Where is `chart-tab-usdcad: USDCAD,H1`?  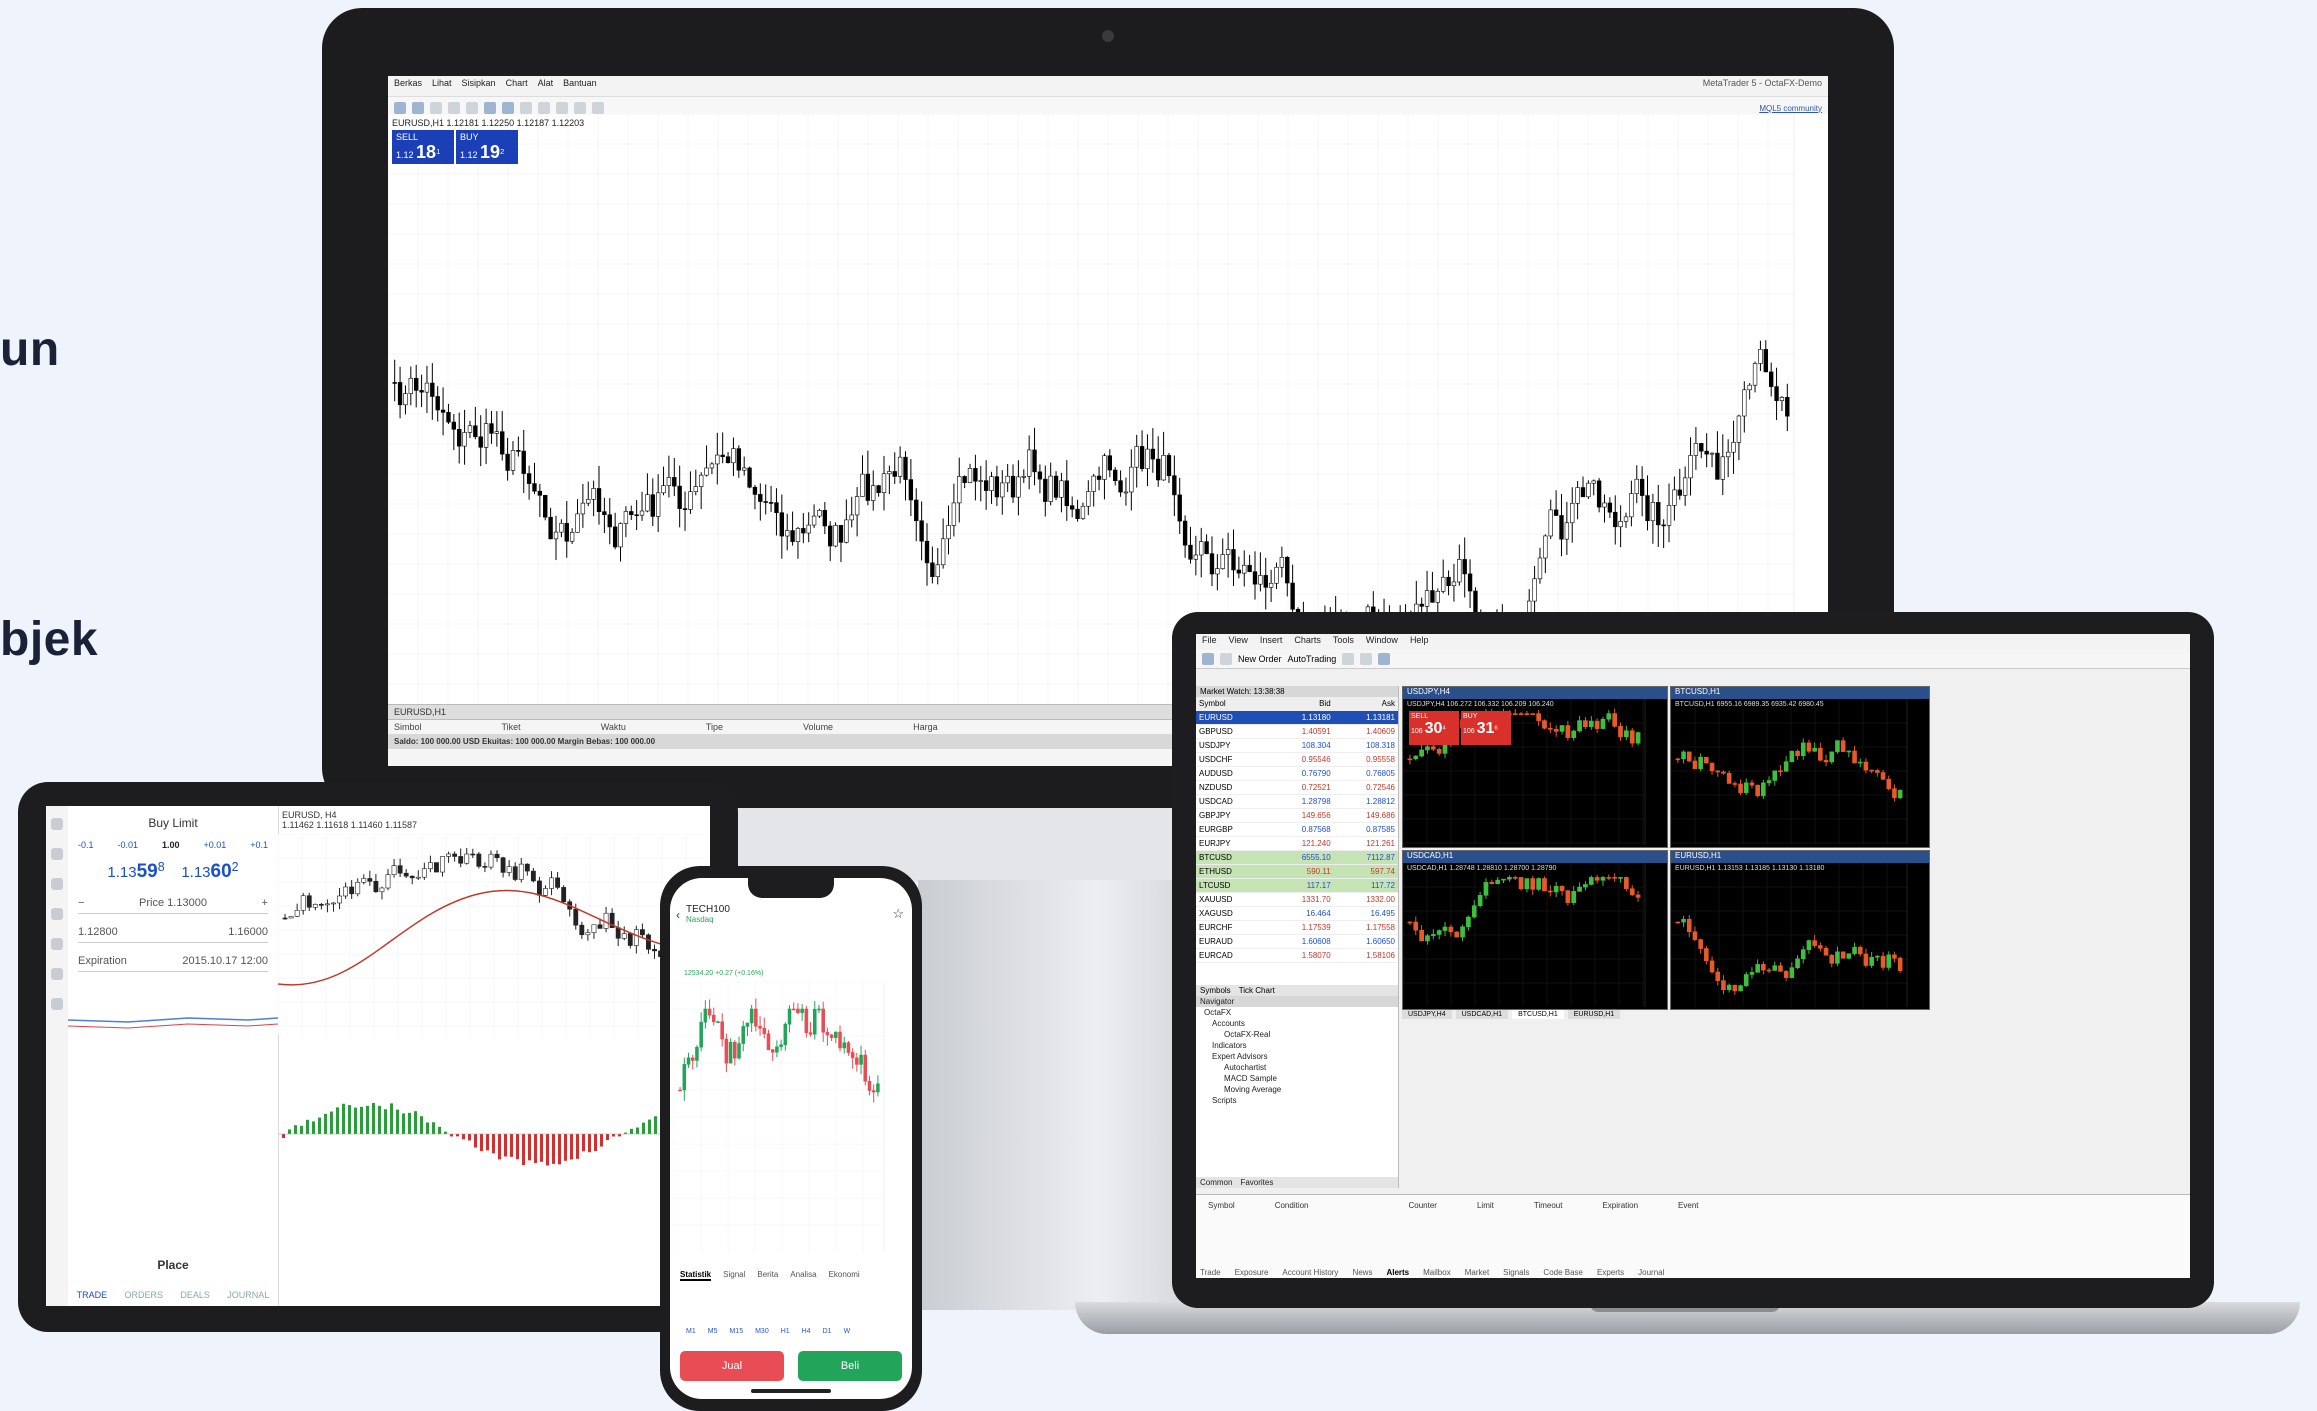 chart-tab-usdcad: USDCAD,H1 is located at coordinates (1482, 1014).